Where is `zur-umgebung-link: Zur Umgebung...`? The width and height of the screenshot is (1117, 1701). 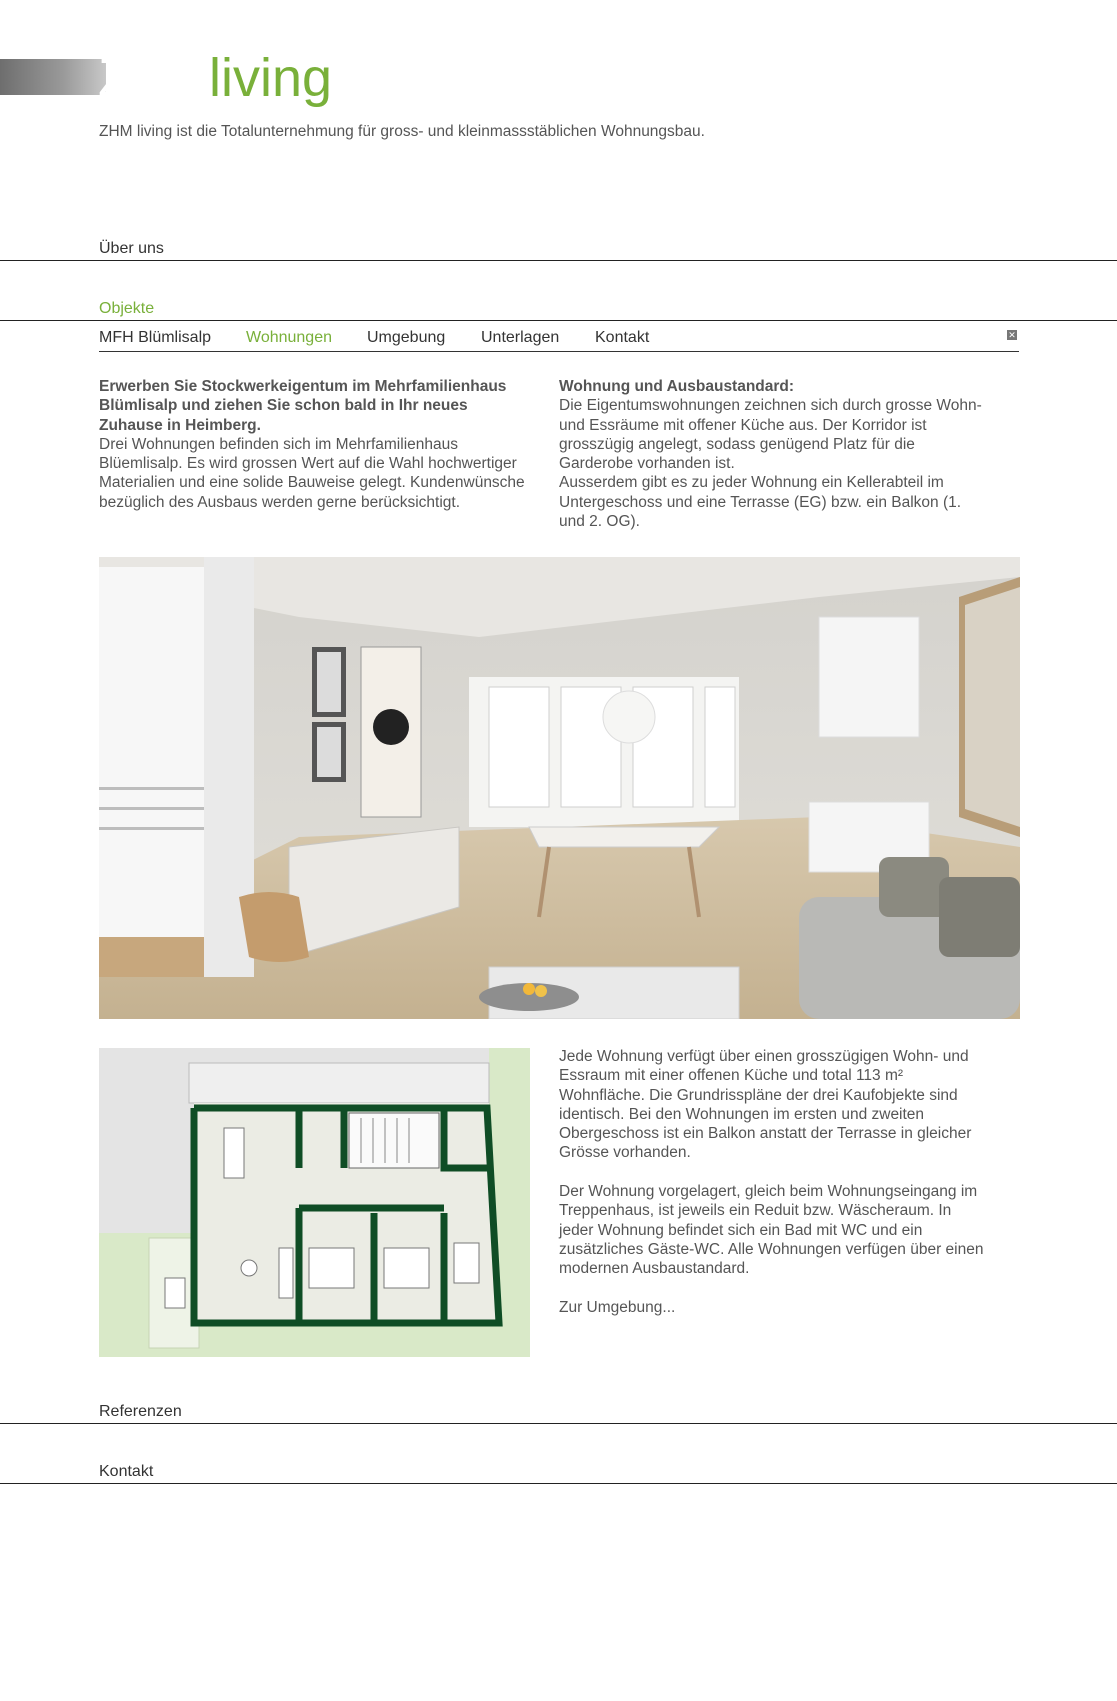
zur-umgebung-link: Zur Umgebung... is located at coordinates (617, 1307).